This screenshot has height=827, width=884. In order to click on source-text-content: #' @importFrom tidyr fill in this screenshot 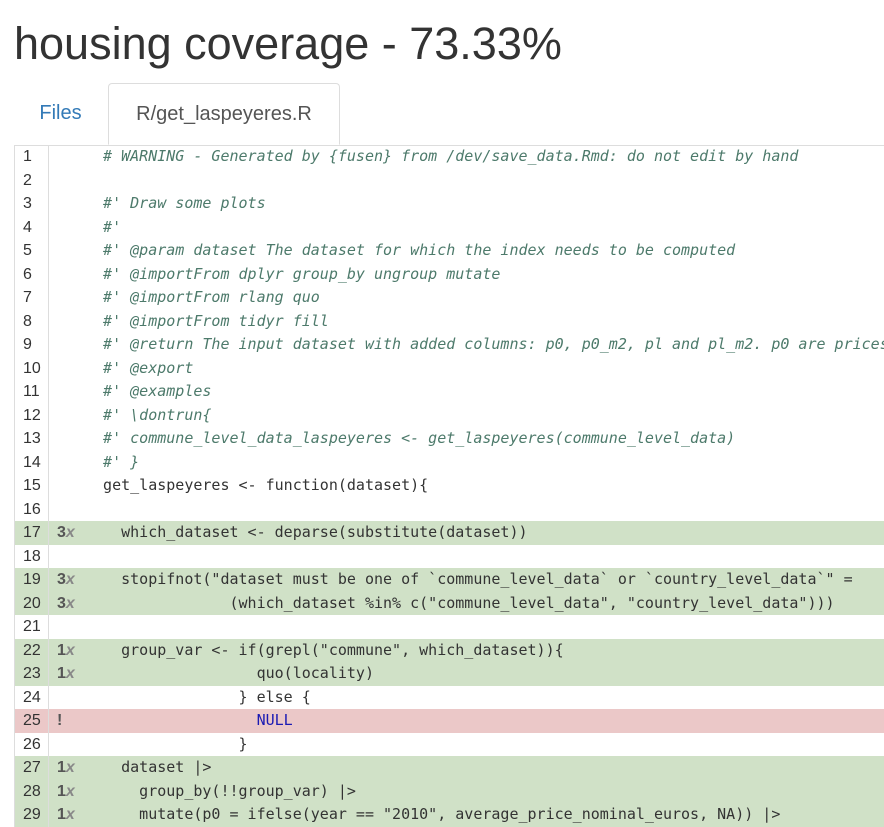, I will do `click(207, 320)`.